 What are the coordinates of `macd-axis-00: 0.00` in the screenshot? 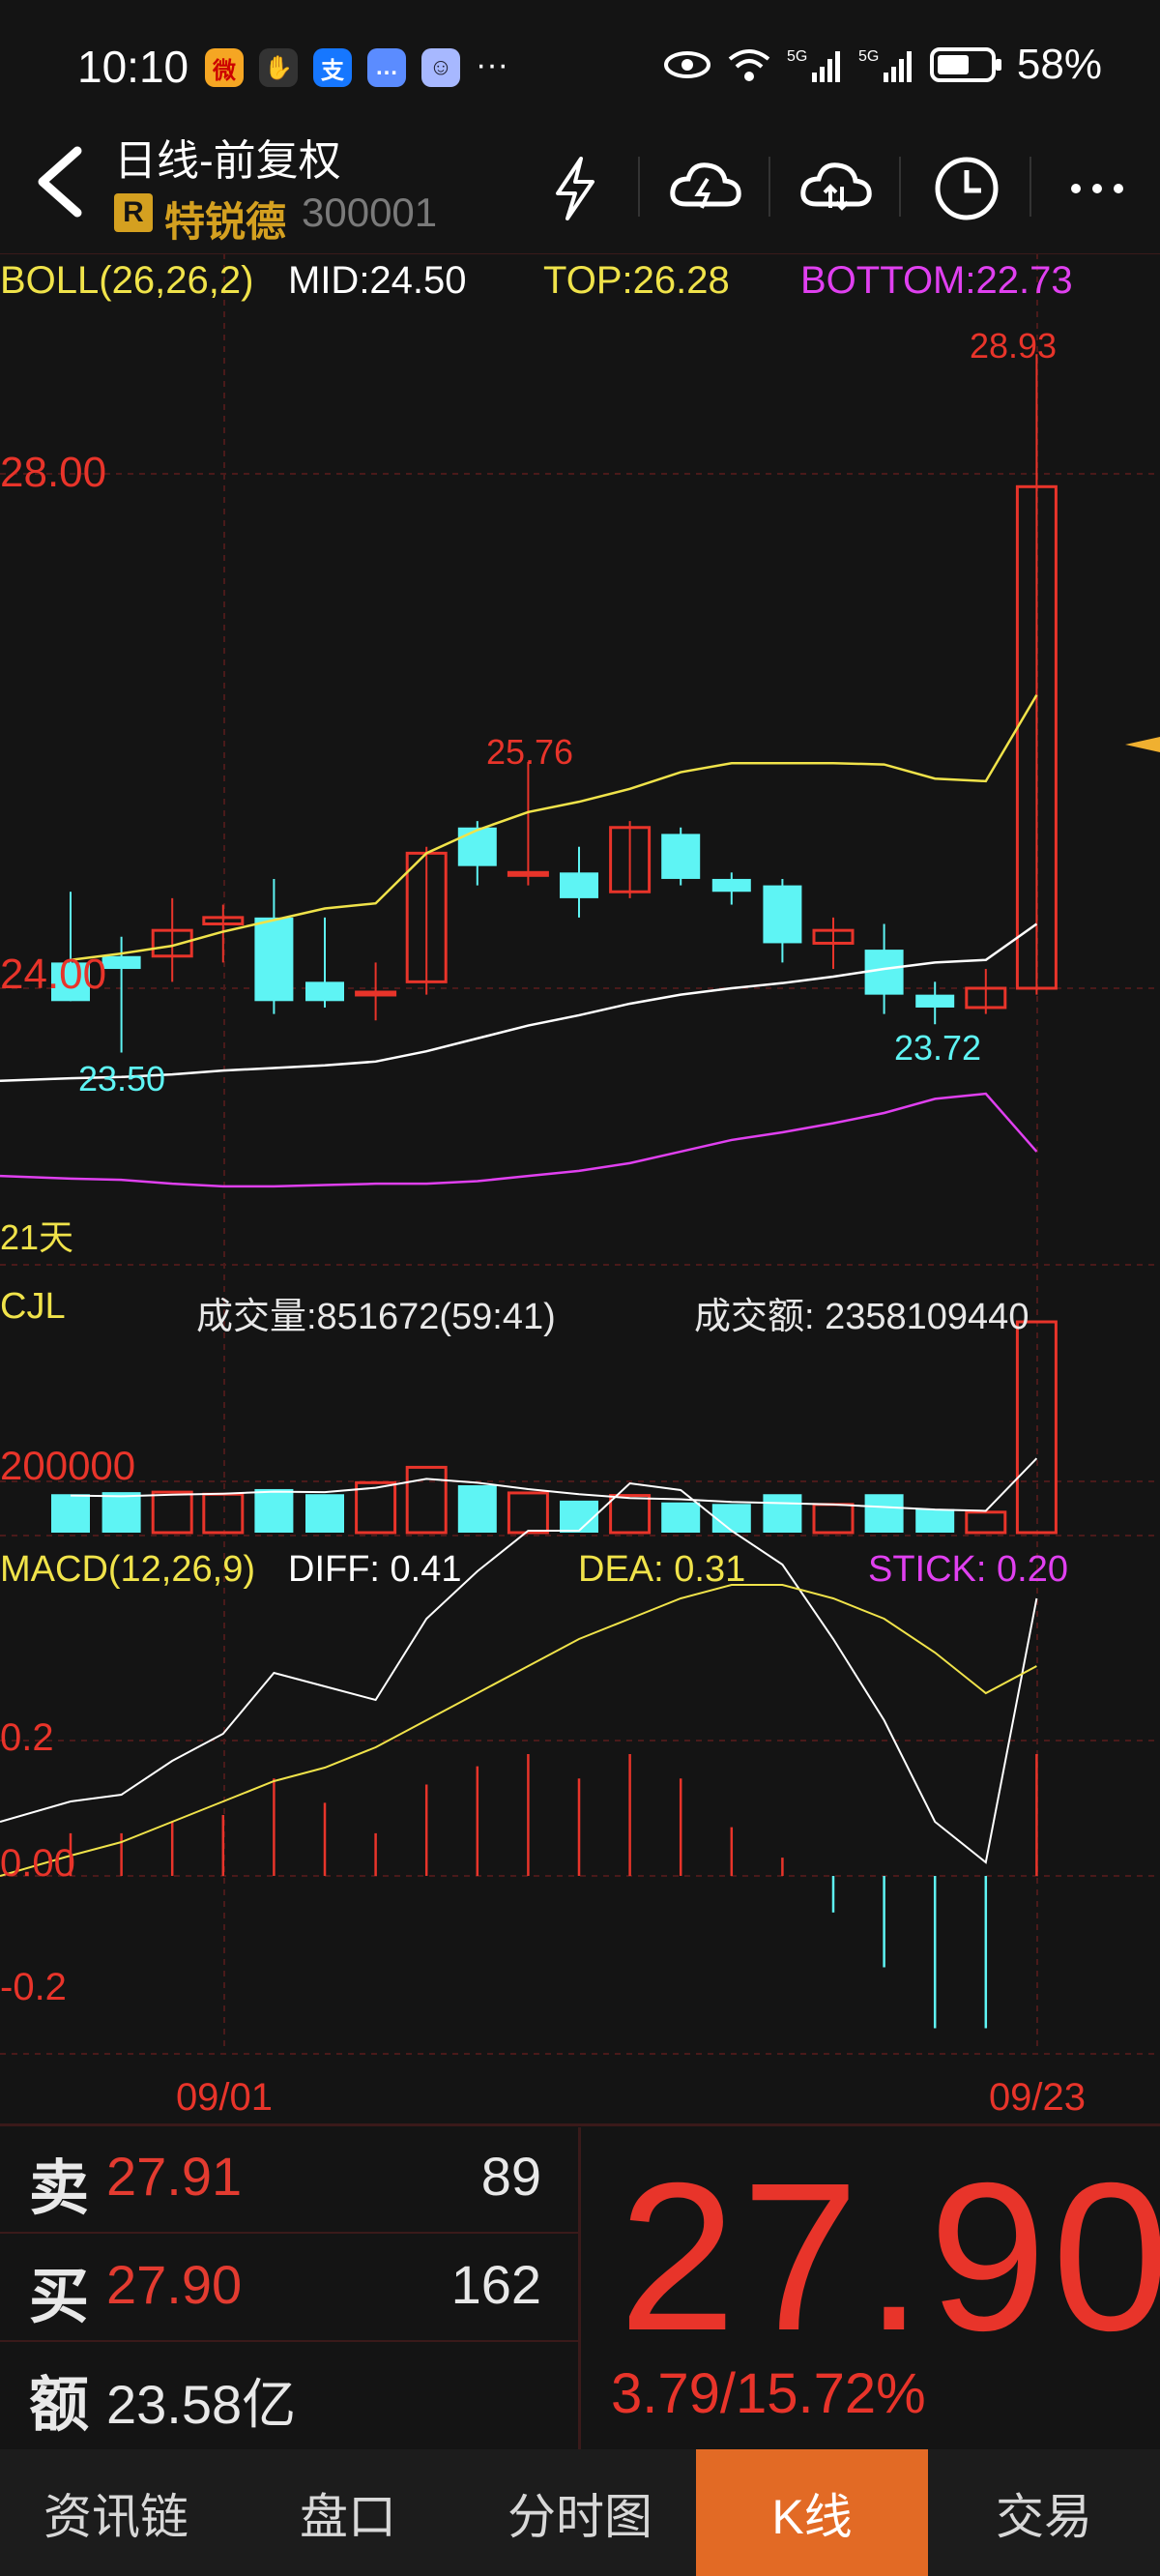 It's located at (37, 1863).